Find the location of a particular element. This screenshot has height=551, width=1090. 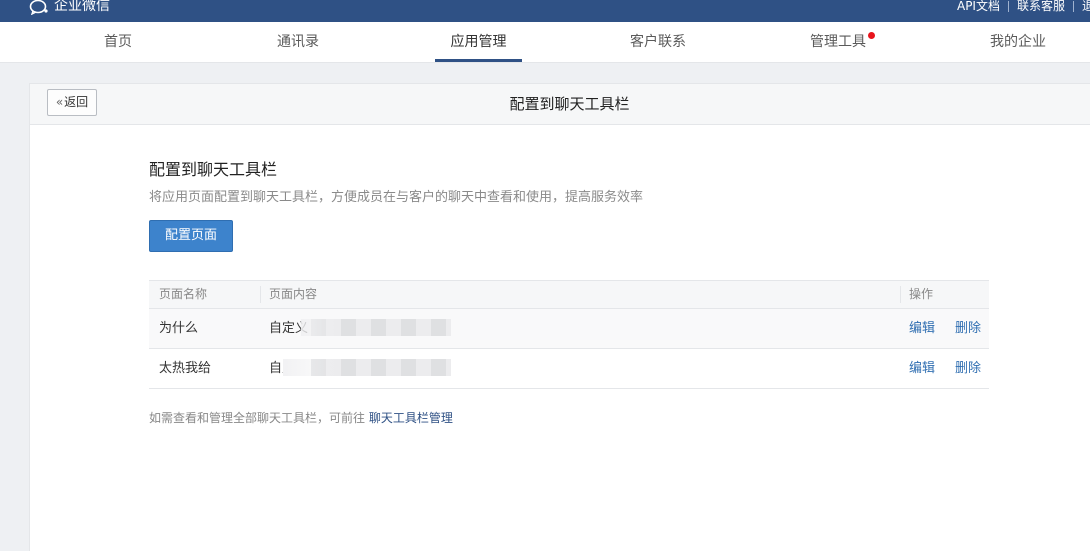

configure-page-button: 配置页面 is located at coordinates (191, 236).